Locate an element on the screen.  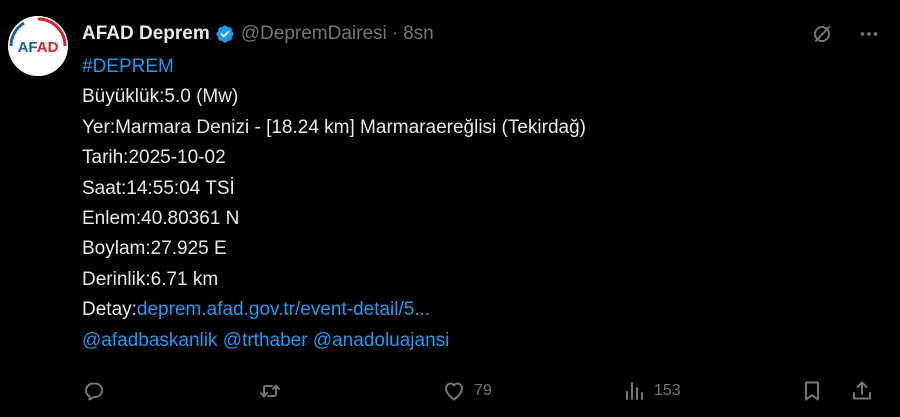
retweet-button is located at coordinates (270, 391).